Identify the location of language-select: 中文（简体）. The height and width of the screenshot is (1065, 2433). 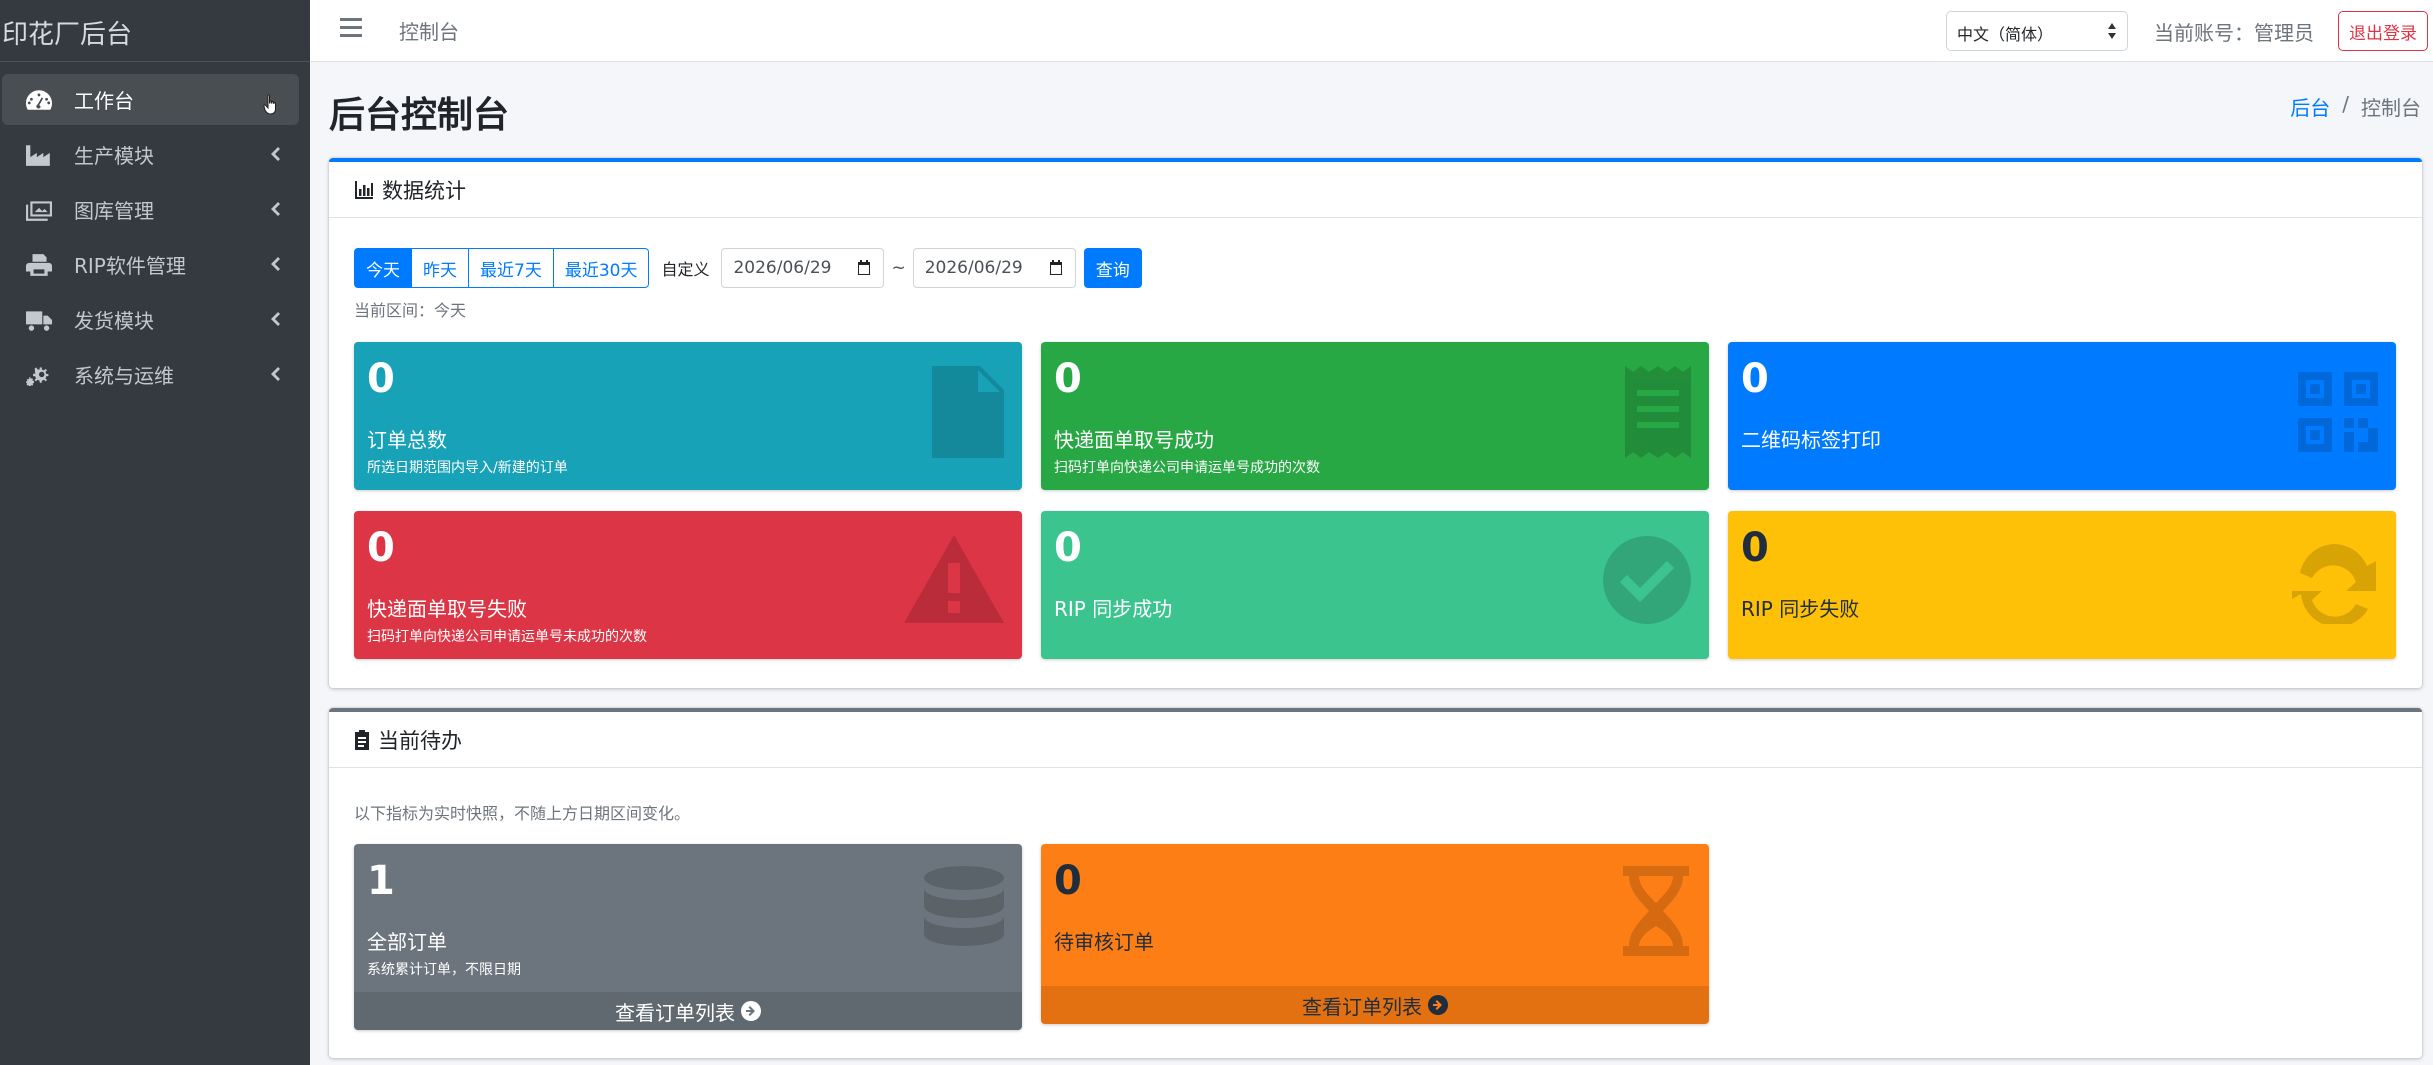
(2037, 31).